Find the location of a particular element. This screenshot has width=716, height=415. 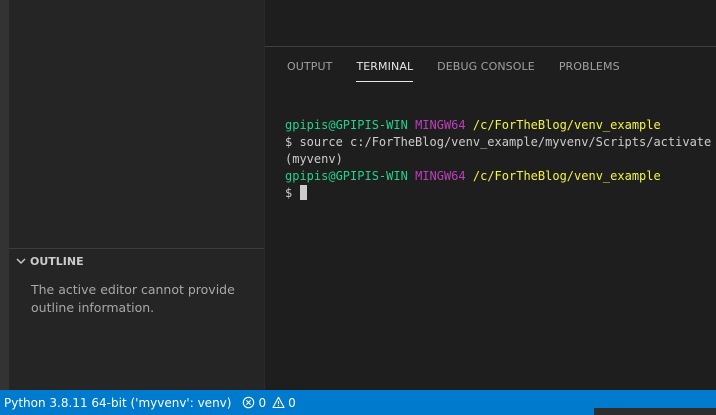

activity-bar is located at coordinates (4, 195).